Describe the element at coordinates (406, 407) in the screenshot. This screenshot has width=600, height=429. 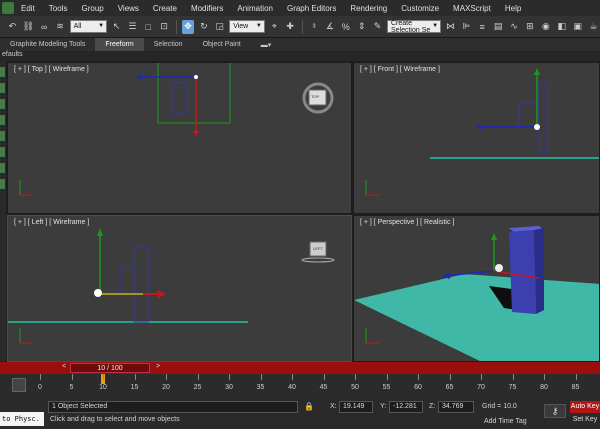
I see `y-coordinate-field: -12.281` at that location.